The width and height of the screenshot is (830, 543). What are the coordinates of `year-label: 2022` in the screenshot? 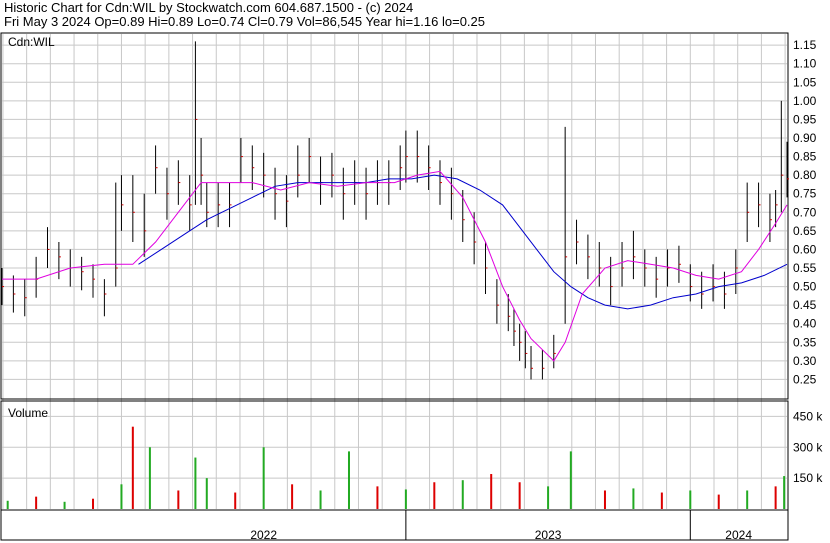 It's located at (263, 535).